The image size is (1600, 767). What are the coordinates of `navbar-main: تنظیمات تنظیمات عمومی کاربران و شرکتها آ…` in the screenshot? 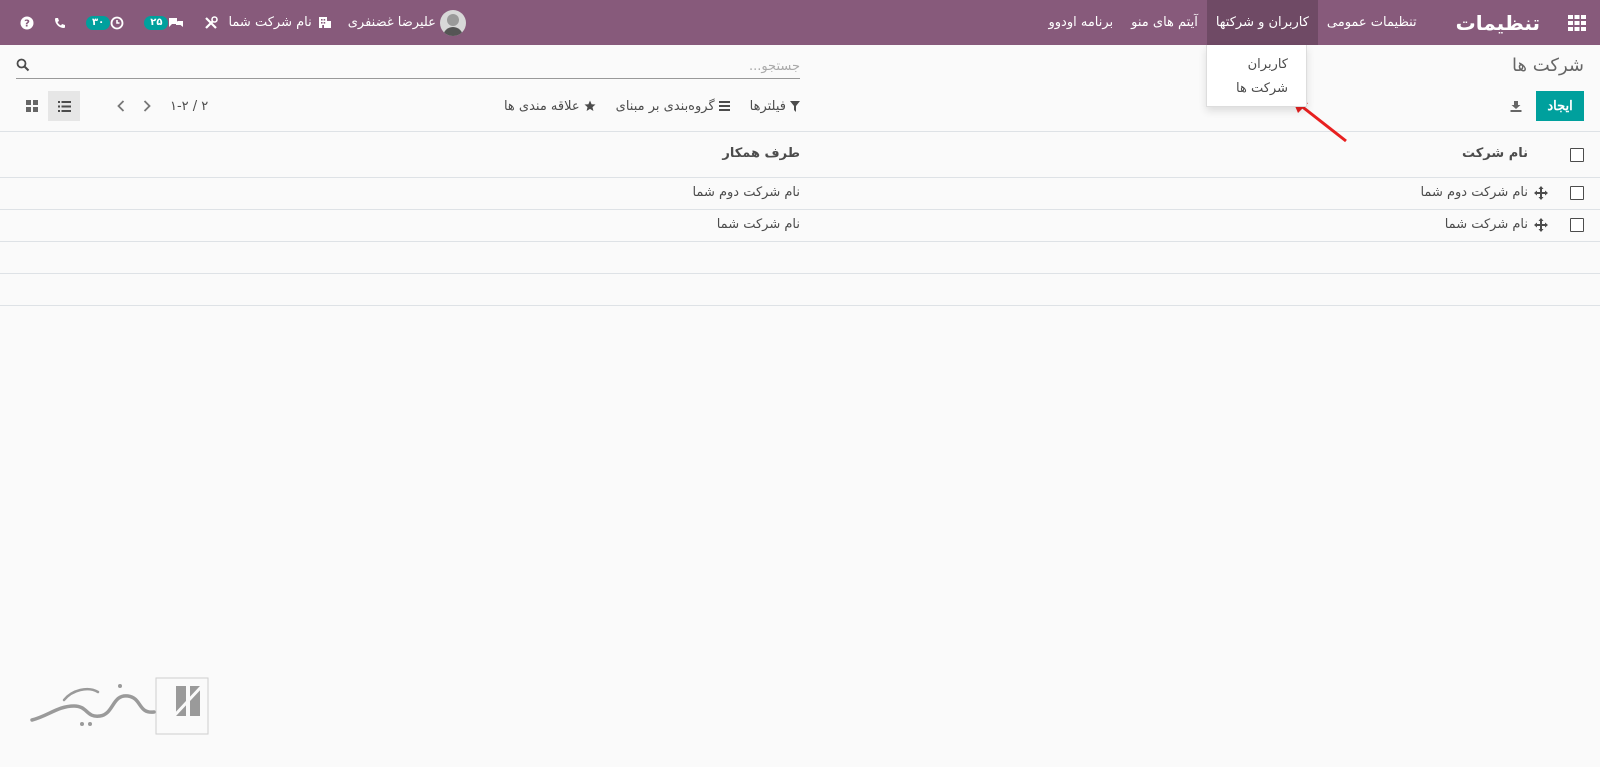 It's located at (1319, 22).